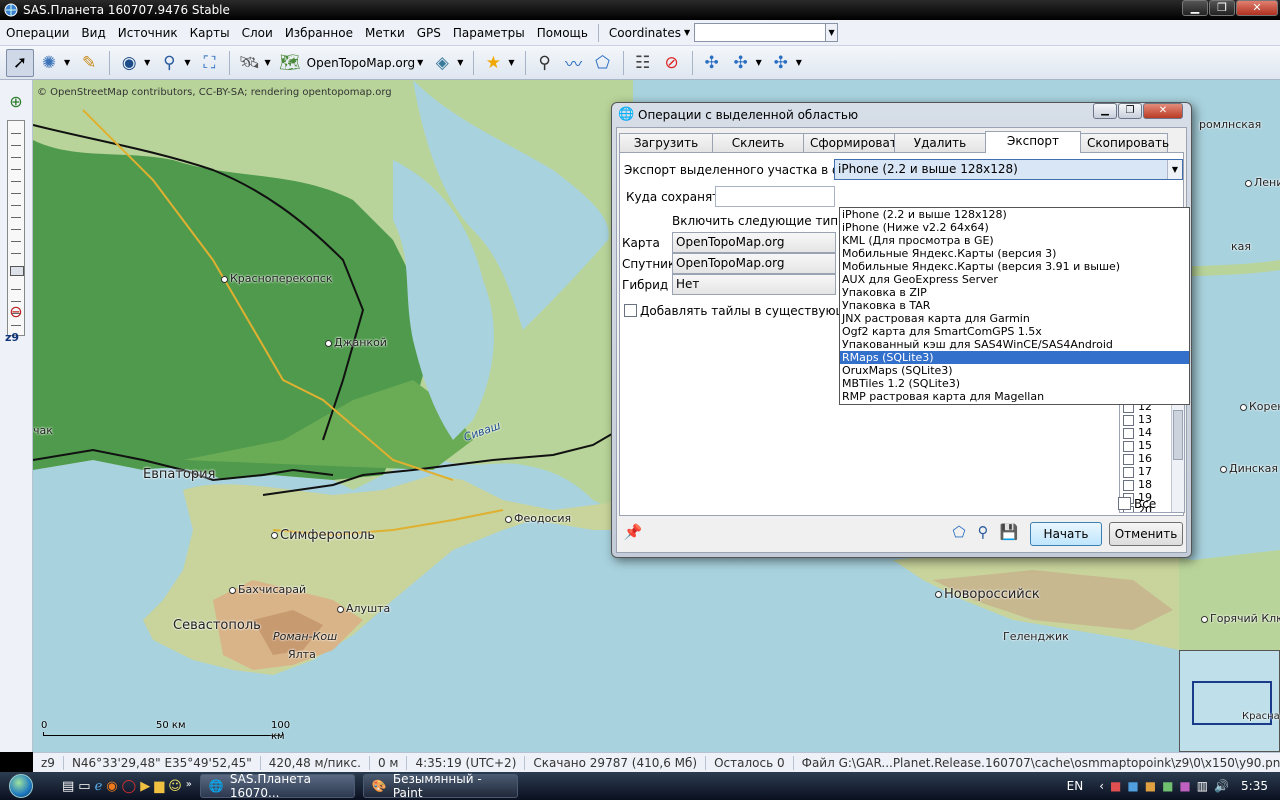 The width and height of the screenshot is (1280, 800). Describe the element at coordinates (442, 63) in the screenshot. I see `layers-button: ◈` at that location.